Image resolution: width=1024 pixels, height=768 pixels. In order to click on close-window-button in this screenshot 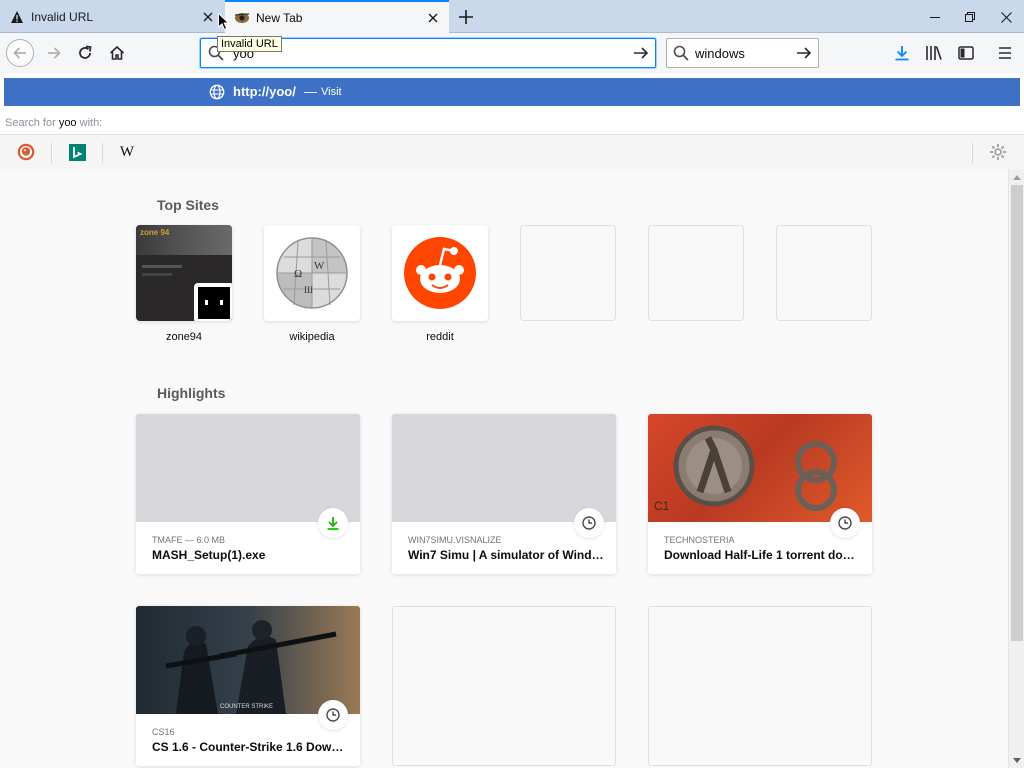, I will do `click(1006, 17)`.